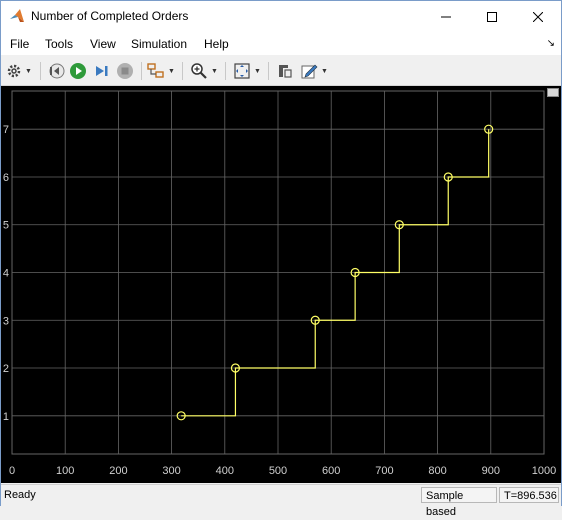 This screenshot has height=520, width=562. I want to click on zoom-button: ▼, so click(204, 71).